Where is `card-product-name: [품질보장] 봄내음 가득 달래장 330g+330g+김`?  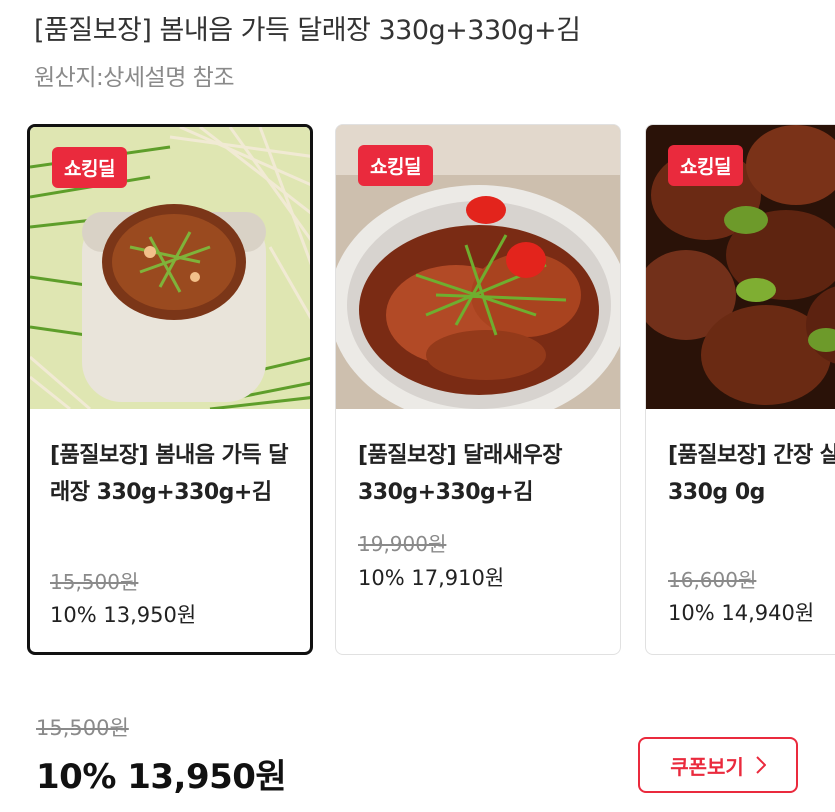 card-product-name: [품질보장] 봄내음 가득 달래장 330g+330g+김 is located at coordinates (175, 474).